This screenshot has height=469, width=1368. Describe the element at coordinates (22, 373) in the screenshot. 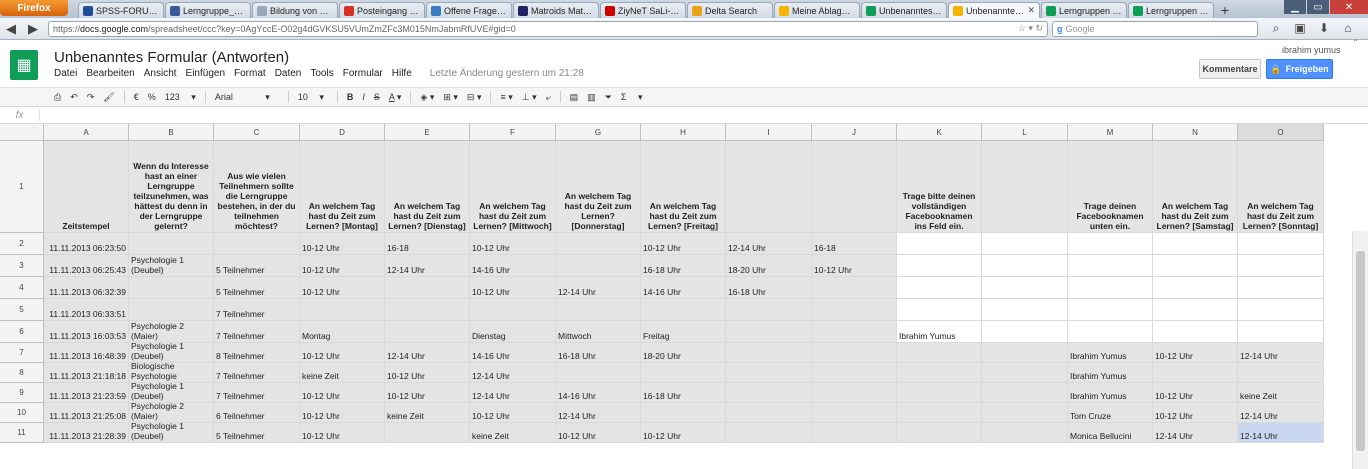

I see `row-header: 8` at that location.